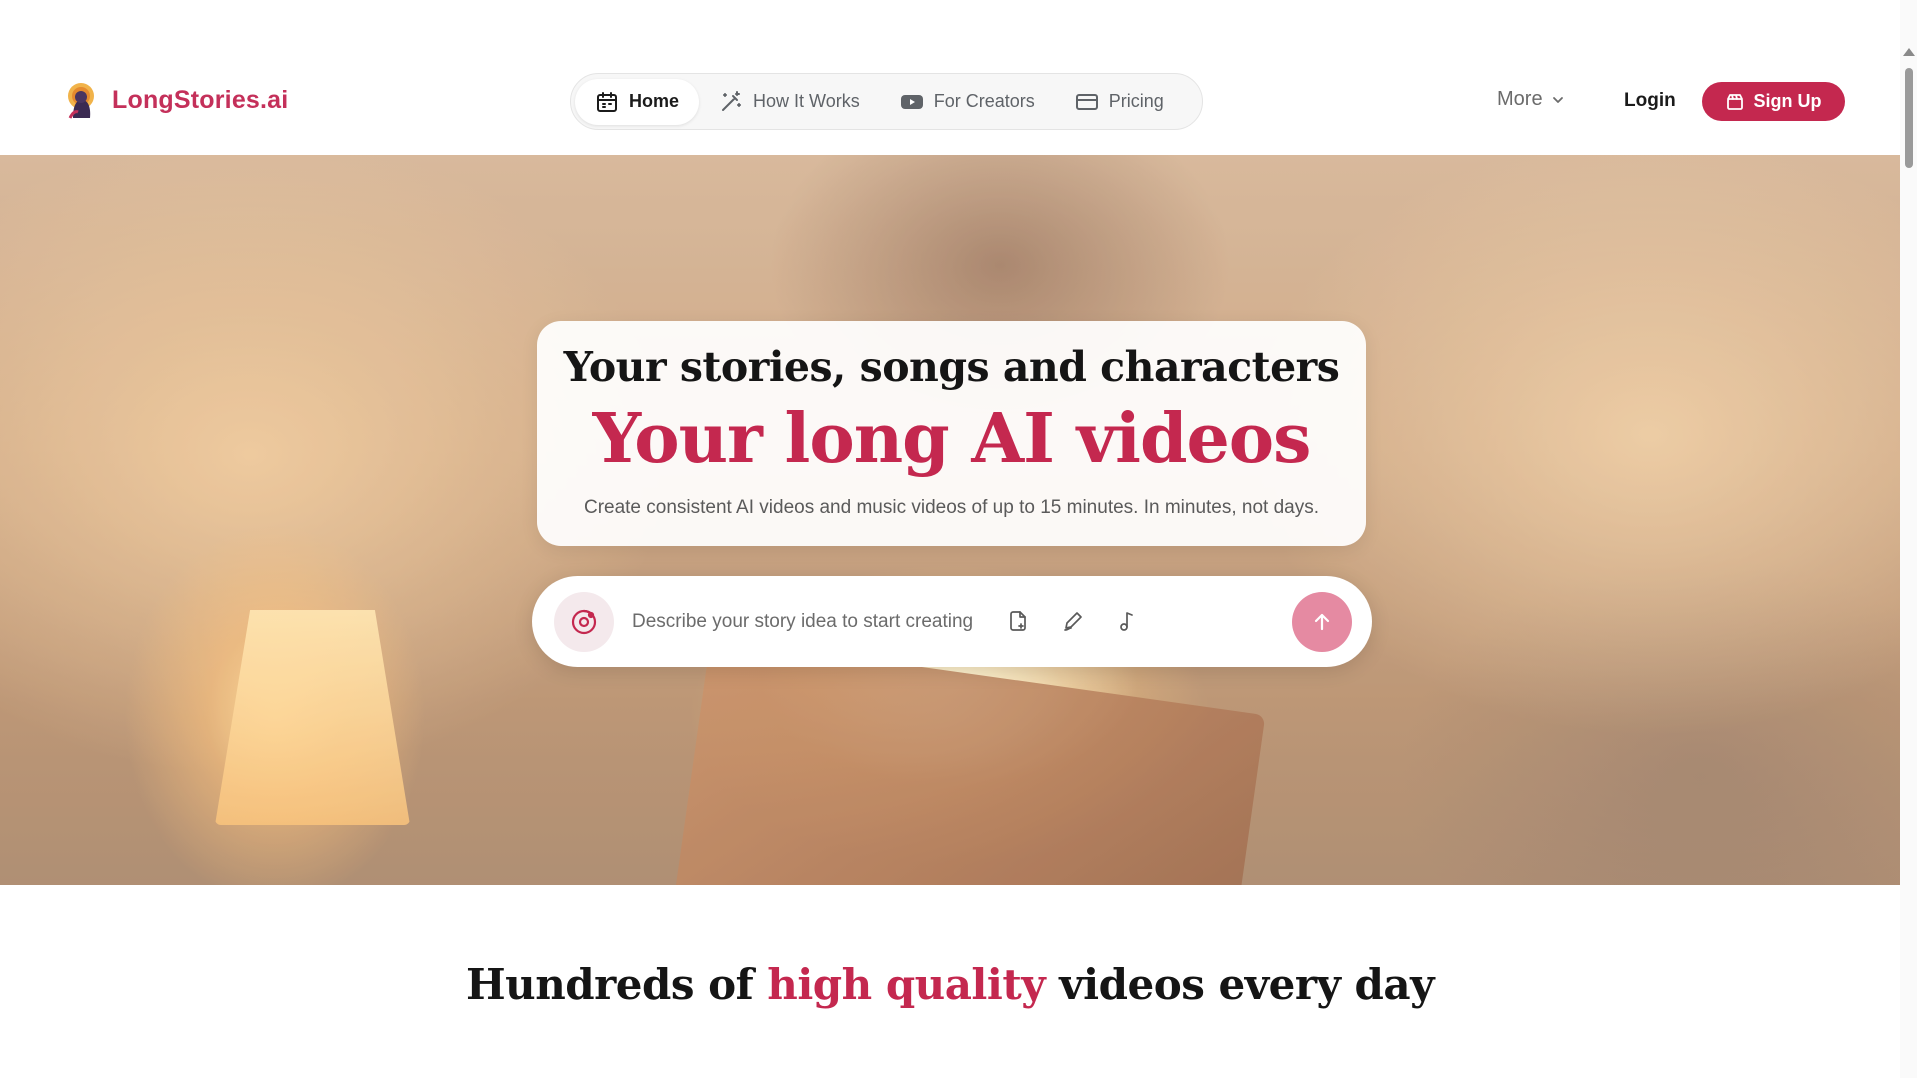 The height and width of the screenshot is (1078, 1917). What do you see at coordinates (616, 984) in the screenshot?
I see `section-title-start: Hundreds of` at bounding box center [616, 984].